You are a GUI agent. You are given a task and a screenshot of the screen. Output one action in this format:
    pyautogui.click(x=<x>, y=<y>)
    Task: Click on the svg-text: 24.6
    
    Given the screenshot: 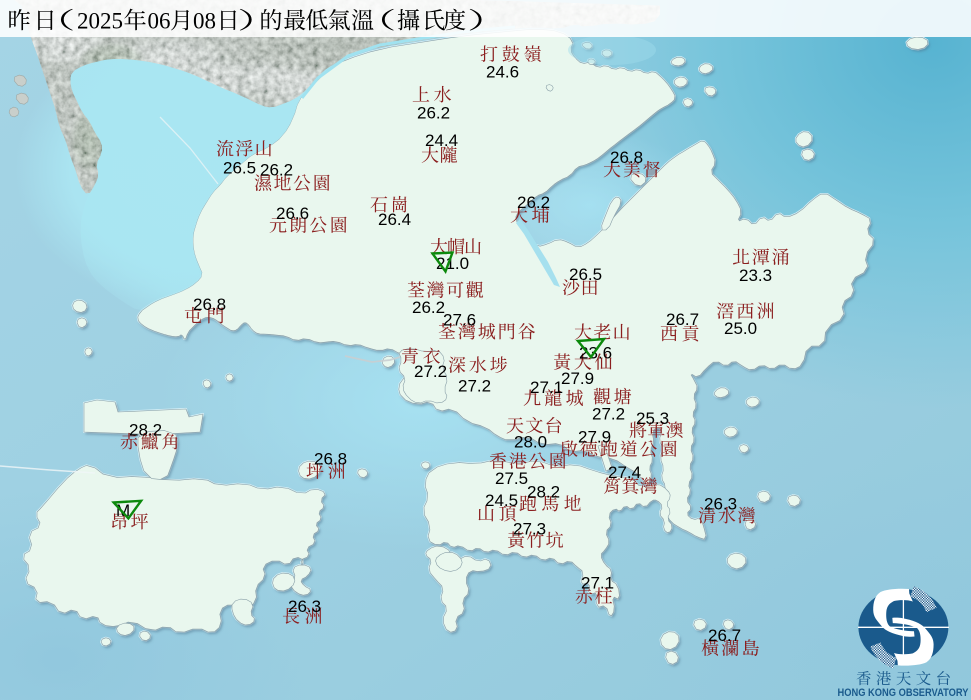 What is the action you would take?
    pyautogui.click(x=502, y=71)
    